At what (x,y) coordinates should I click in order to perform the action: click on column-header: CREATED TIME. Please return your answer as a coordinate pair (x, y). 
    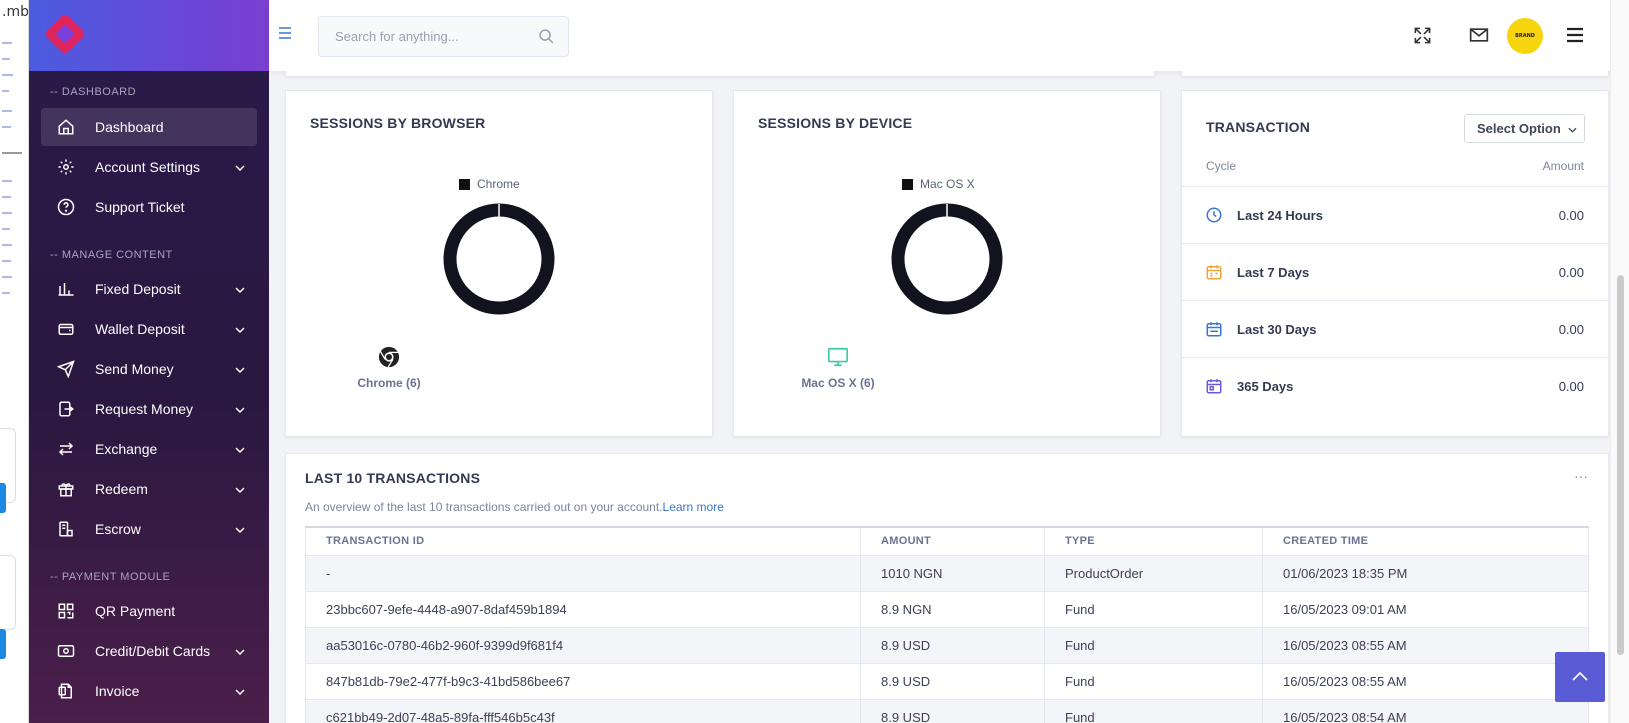
    Looking at the image, I should click on (1425, 540).